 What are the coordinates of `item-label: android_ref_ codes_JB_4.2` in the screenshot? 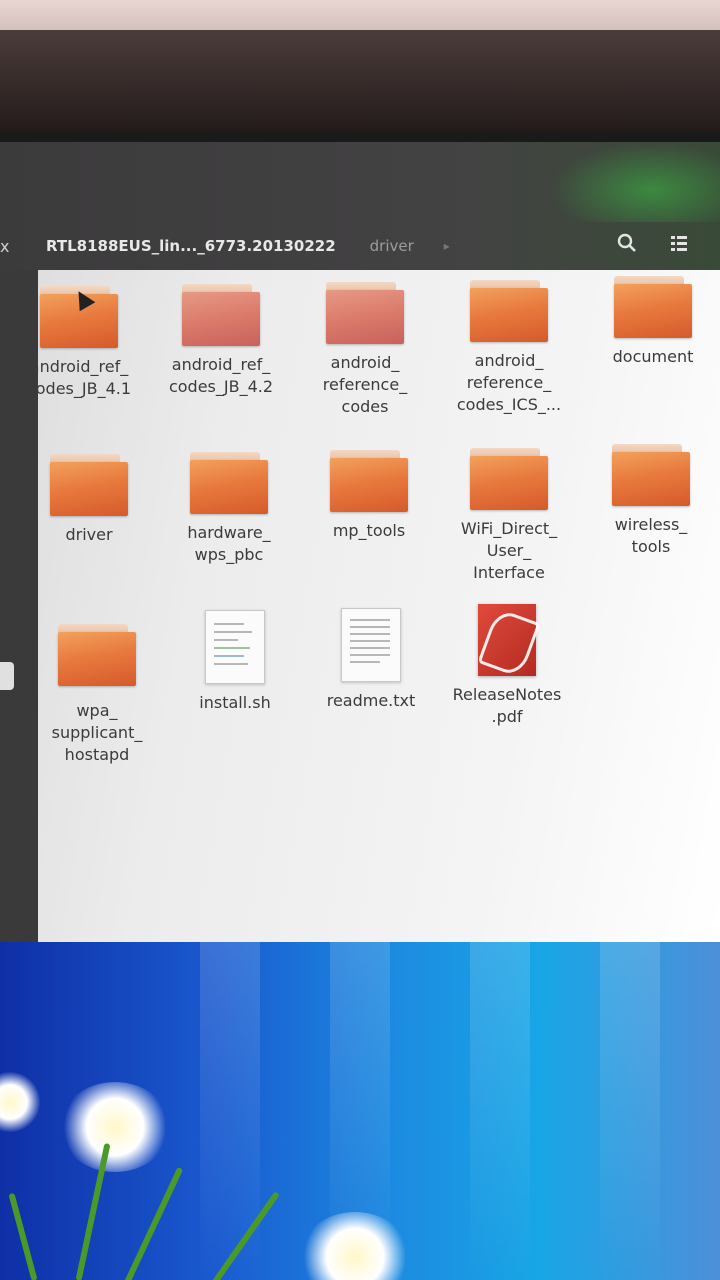 It's located at (221, 375).